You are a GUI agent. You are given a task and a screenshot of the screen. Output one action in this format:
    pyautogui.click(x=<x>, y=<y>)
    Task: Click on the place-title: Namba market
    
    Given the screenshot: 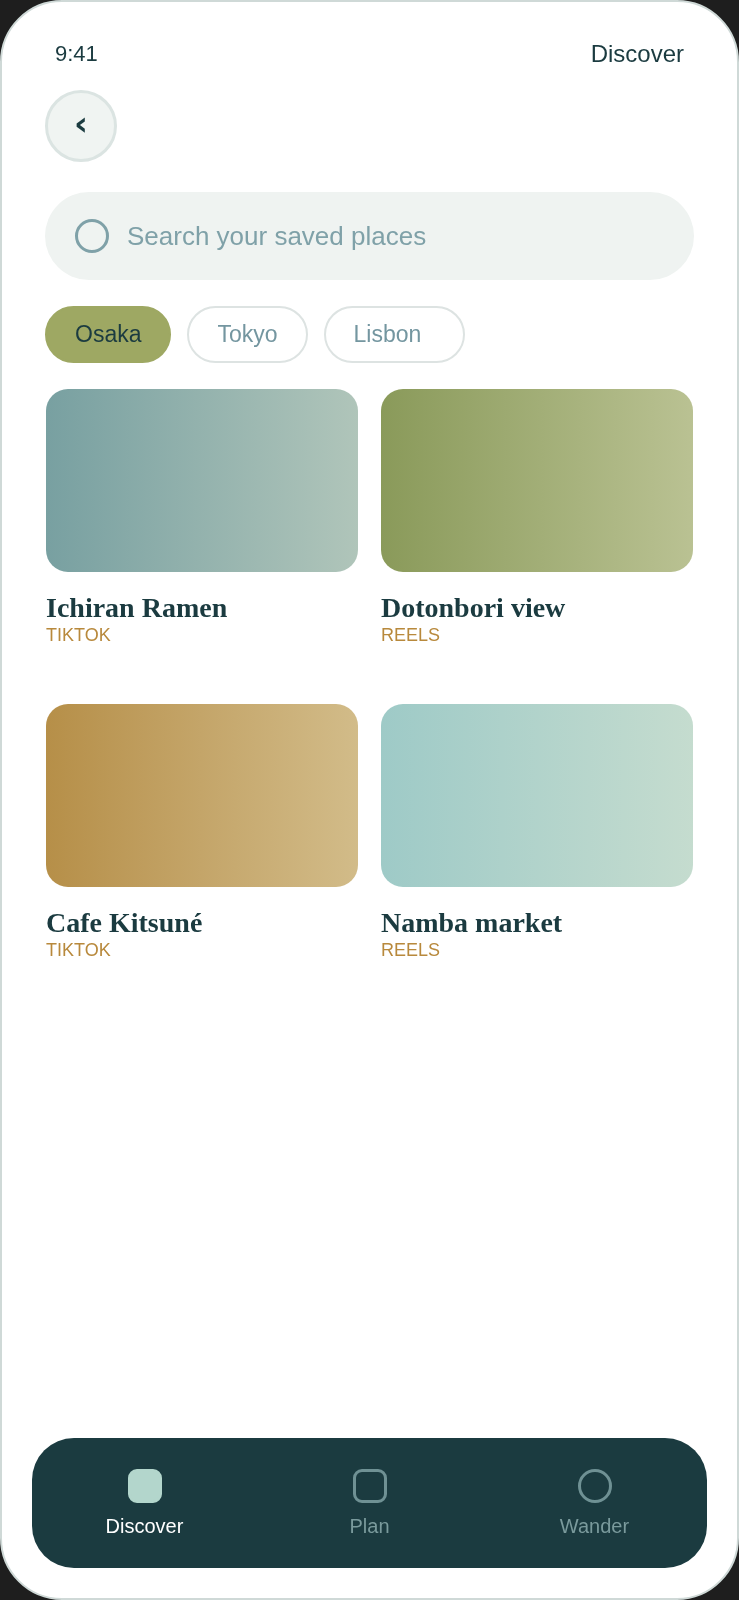 What is the action you would take?
    pyautogui.click(x=472, y=923)
    